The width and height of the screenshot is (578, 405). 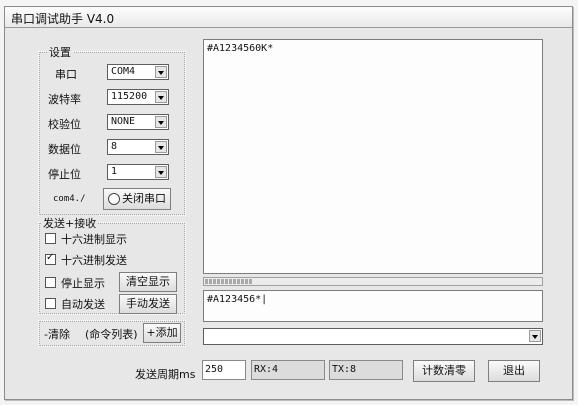 I want to click on receive-text: #A1234560K*, so click(x=240, y=48).